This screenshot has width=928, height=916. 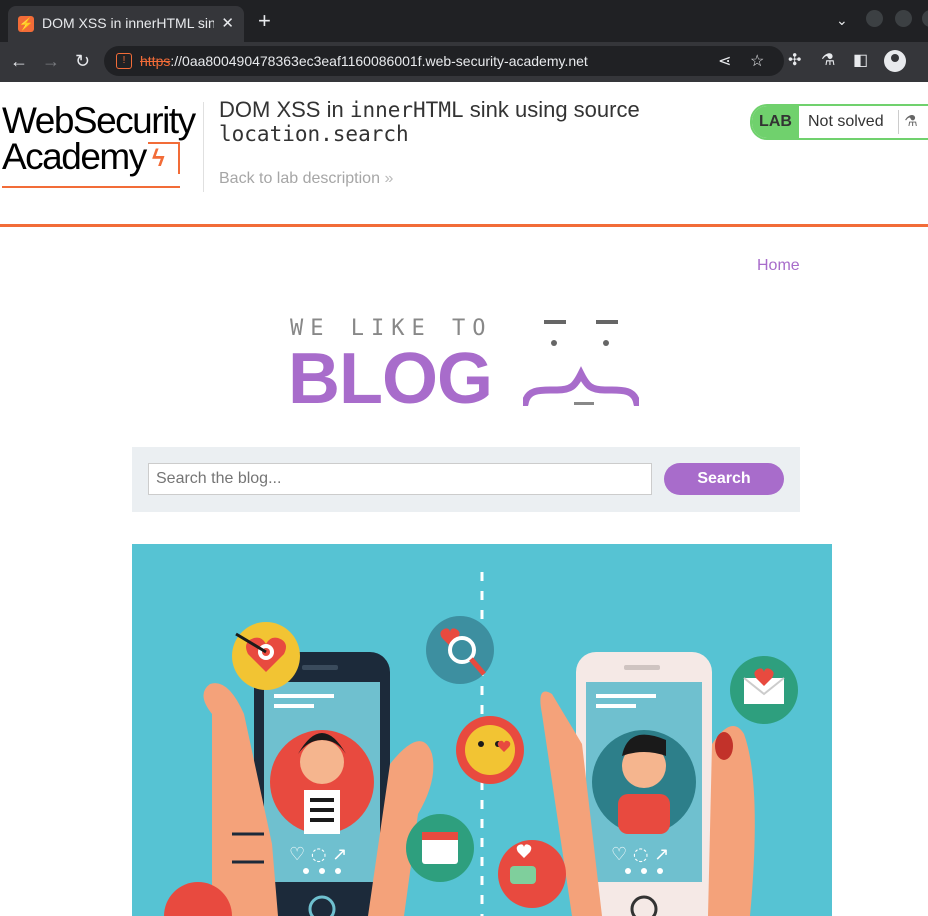 What do you see at coordinates (155, 61) in the screenshot?
I see `url-scheme: https` at bounding box center [155, 61].